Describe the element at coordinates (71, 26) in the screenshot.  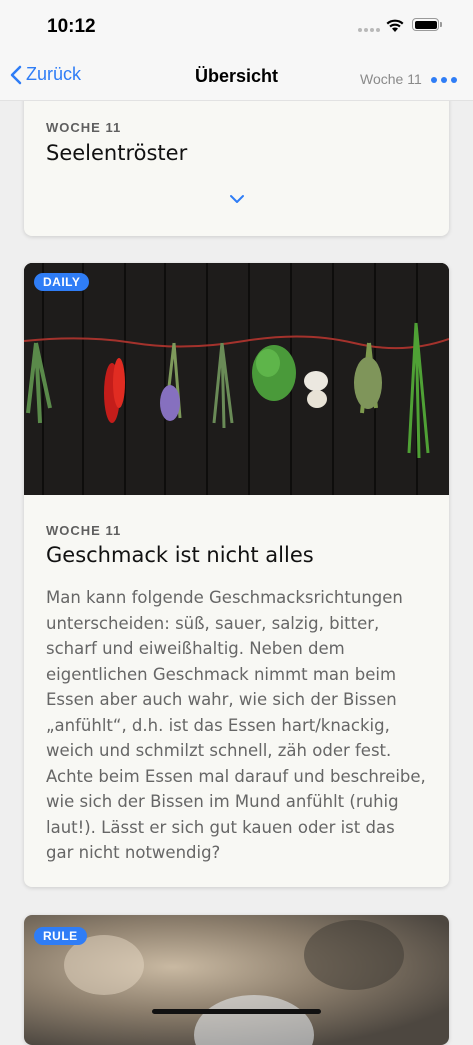
I see `status-time: 10:12` at that location.